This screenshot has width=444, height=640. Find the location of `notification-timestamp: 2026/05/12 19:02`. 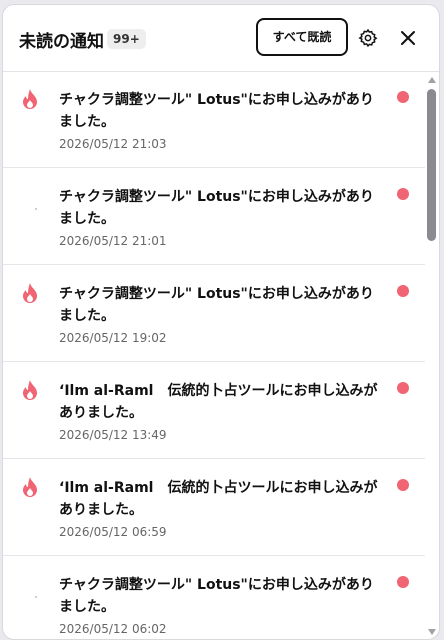

notification-timestamp: 2026/05/12 19:02 is located at coordinates (113, 338).